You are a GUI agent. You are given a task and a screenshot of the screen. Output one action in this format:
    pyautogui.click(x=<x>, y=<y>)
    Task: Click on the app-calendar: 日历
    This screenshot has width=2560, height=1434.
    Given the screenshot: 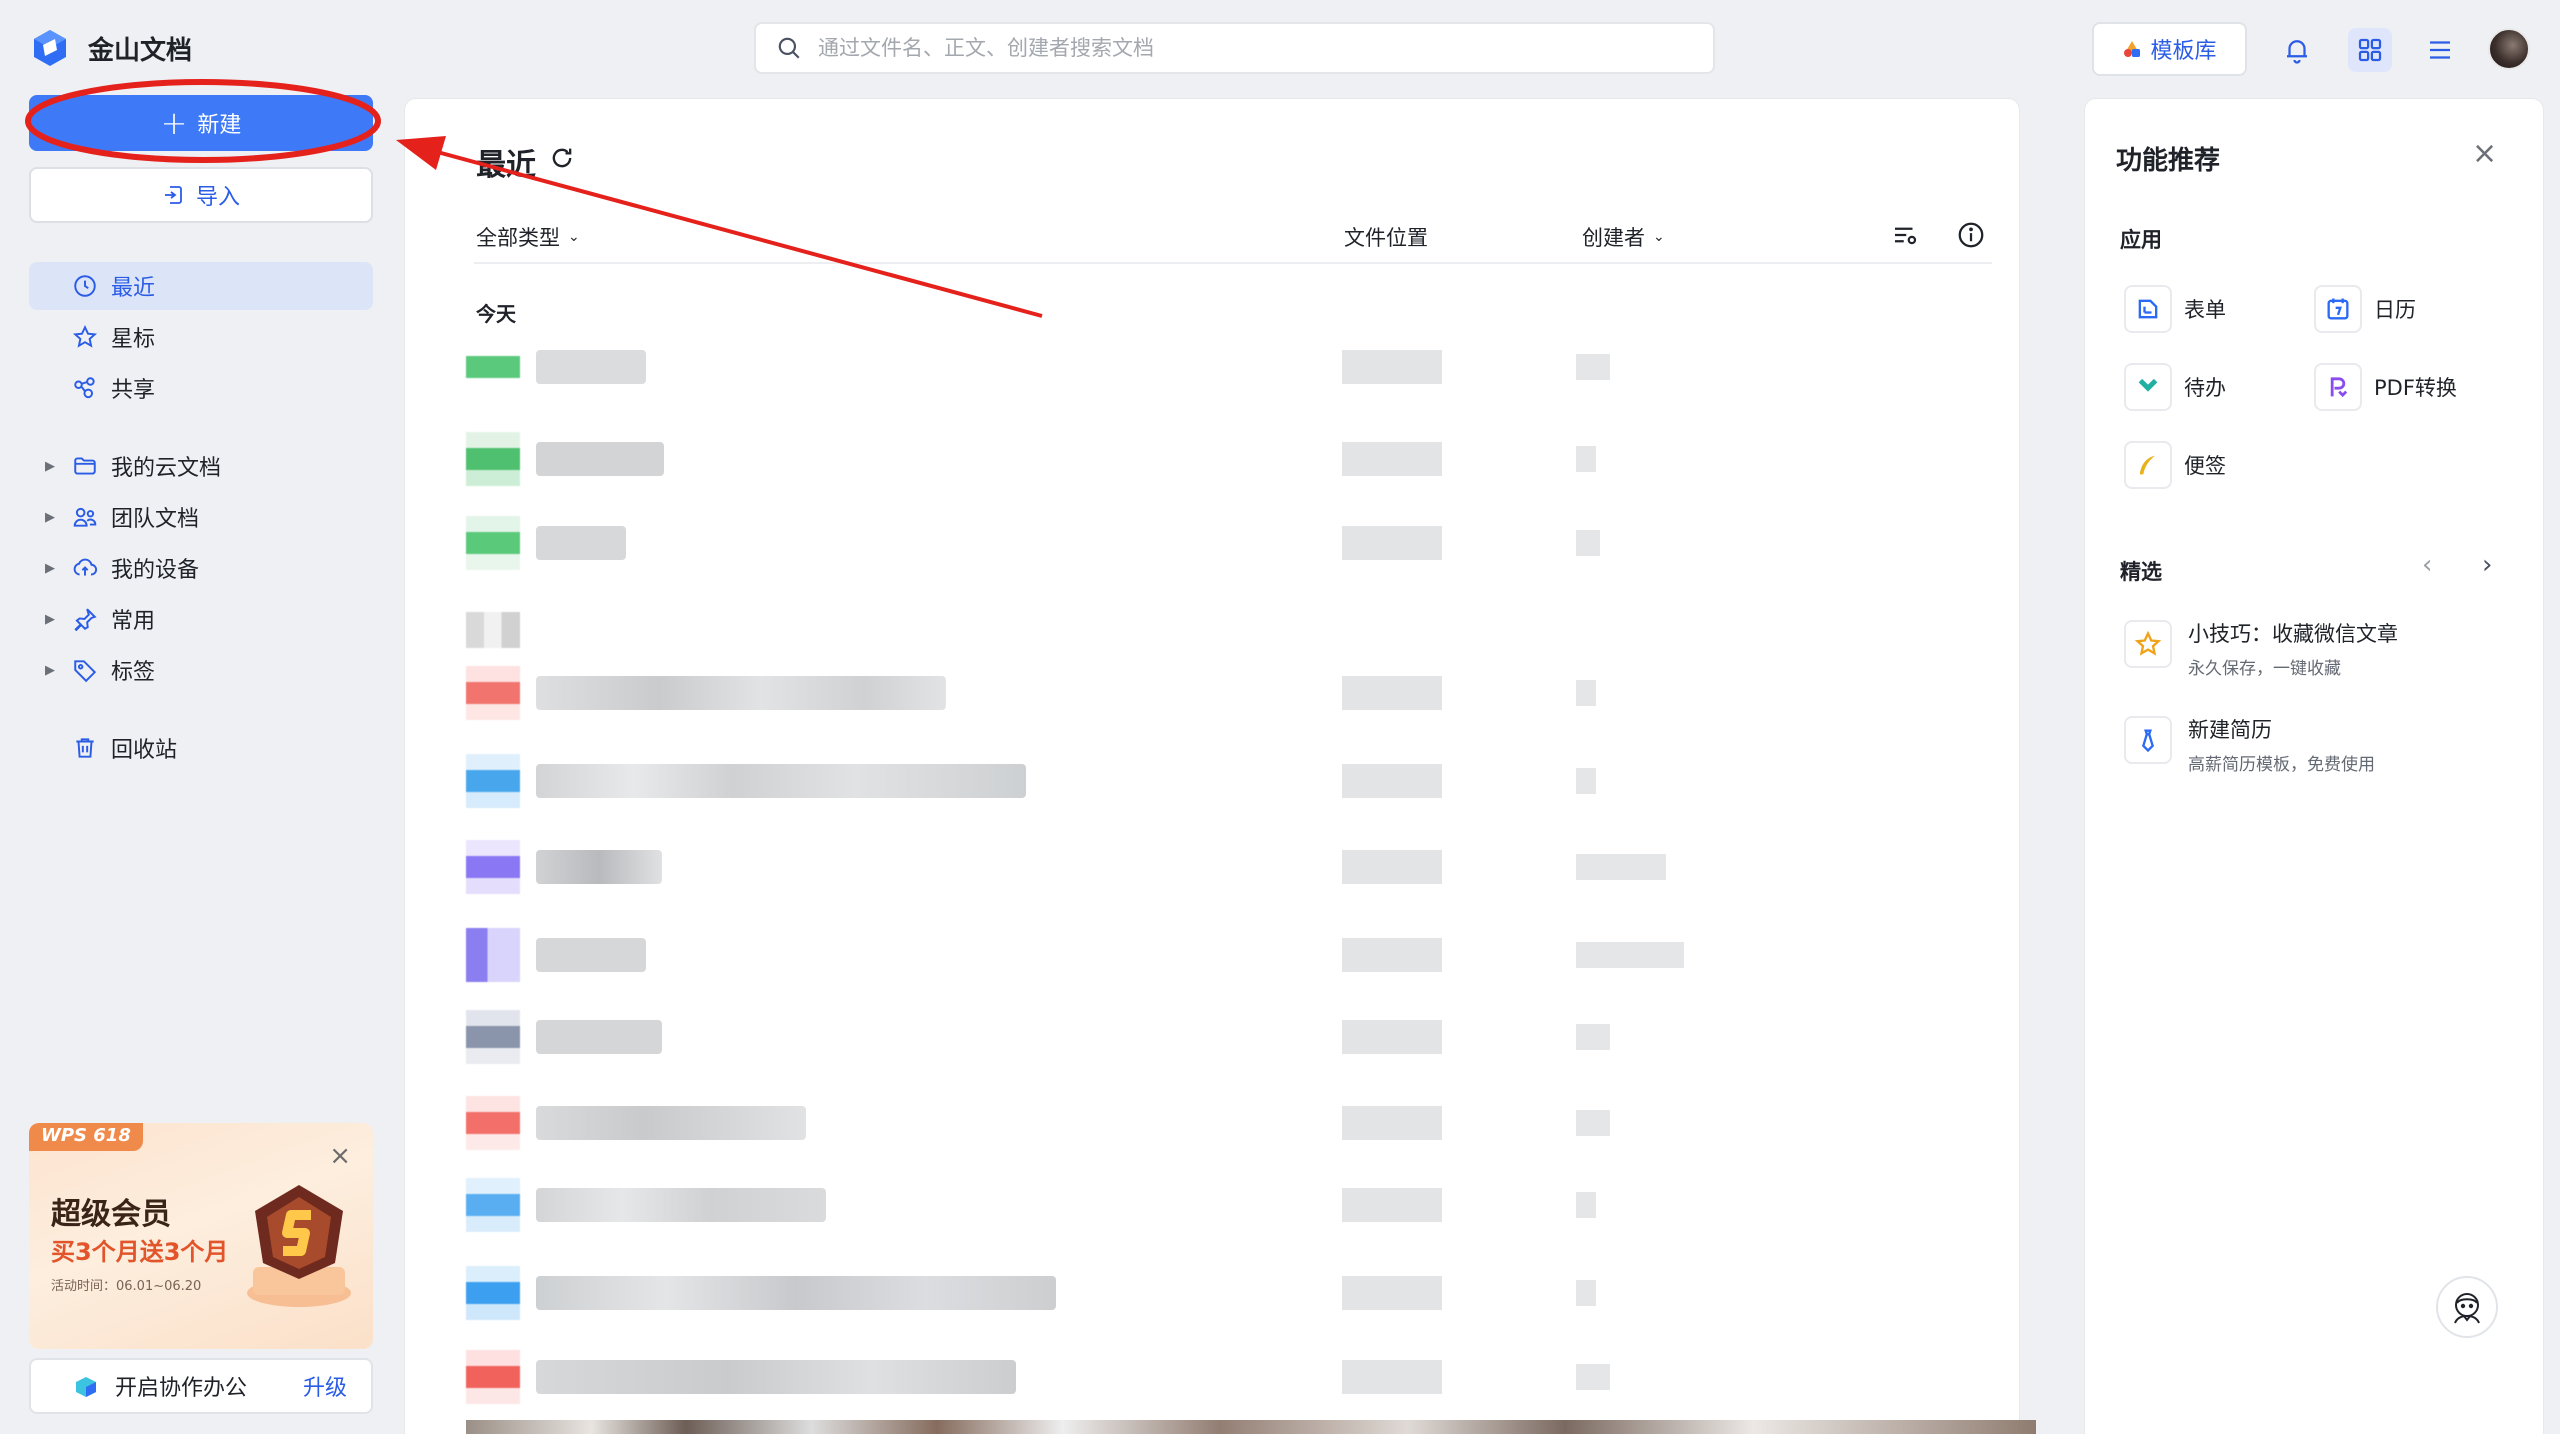 What is the action you would take?
    pyautogui.click(x=2365, y=309)
    